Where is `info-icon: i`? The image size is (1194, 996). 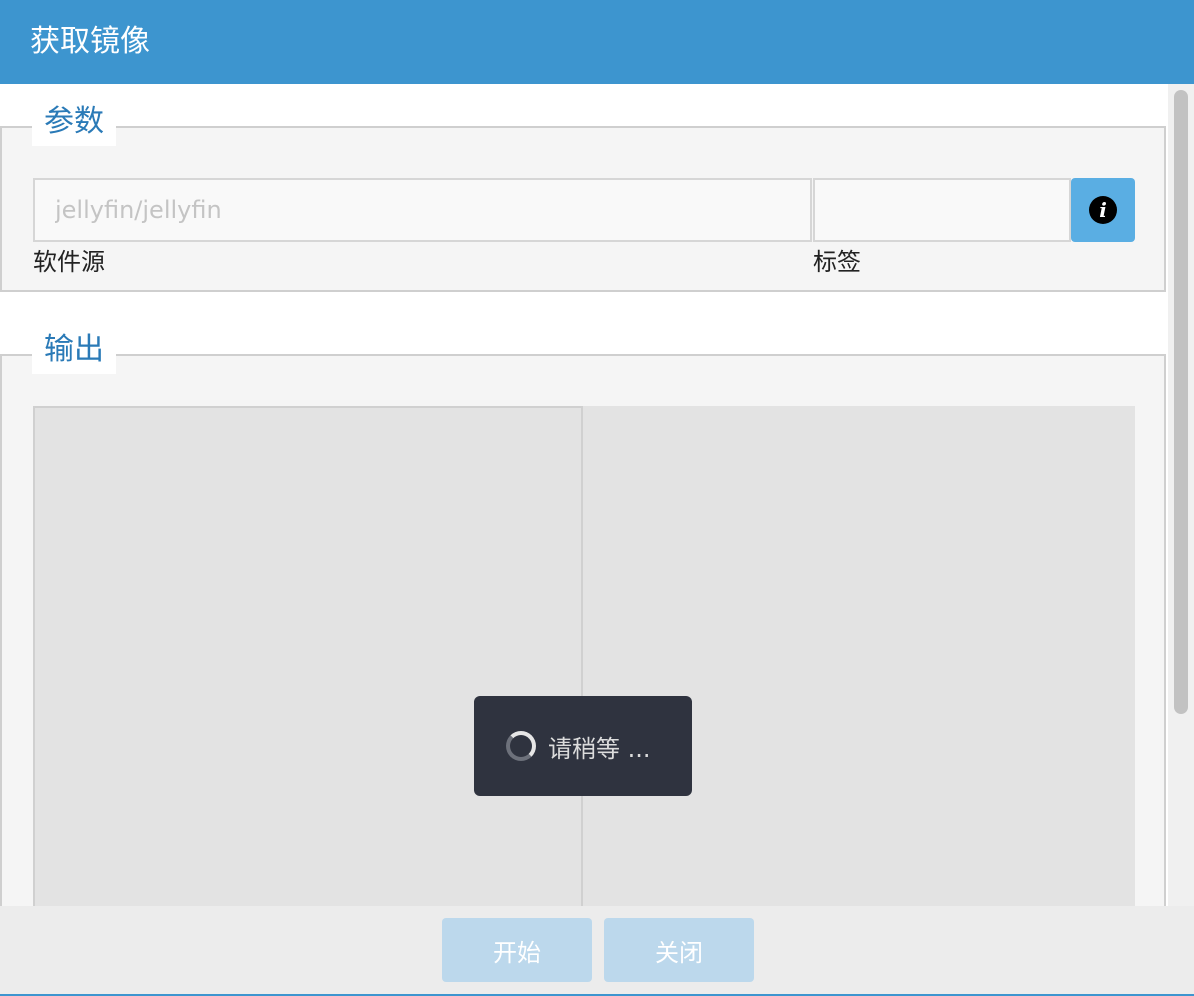 info-icon: i is located at coordinates (1103, 210).